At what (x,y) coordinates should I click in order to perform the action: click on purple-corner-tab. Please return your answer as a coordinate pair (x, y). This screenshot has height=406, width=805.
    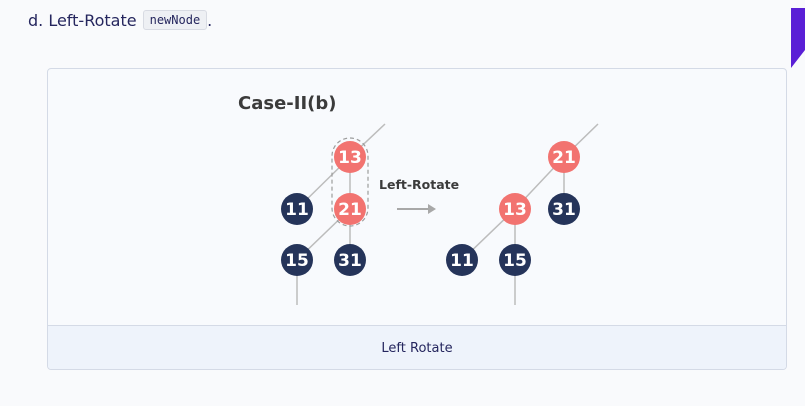
    Looking at the image, I should click on (798, 38).